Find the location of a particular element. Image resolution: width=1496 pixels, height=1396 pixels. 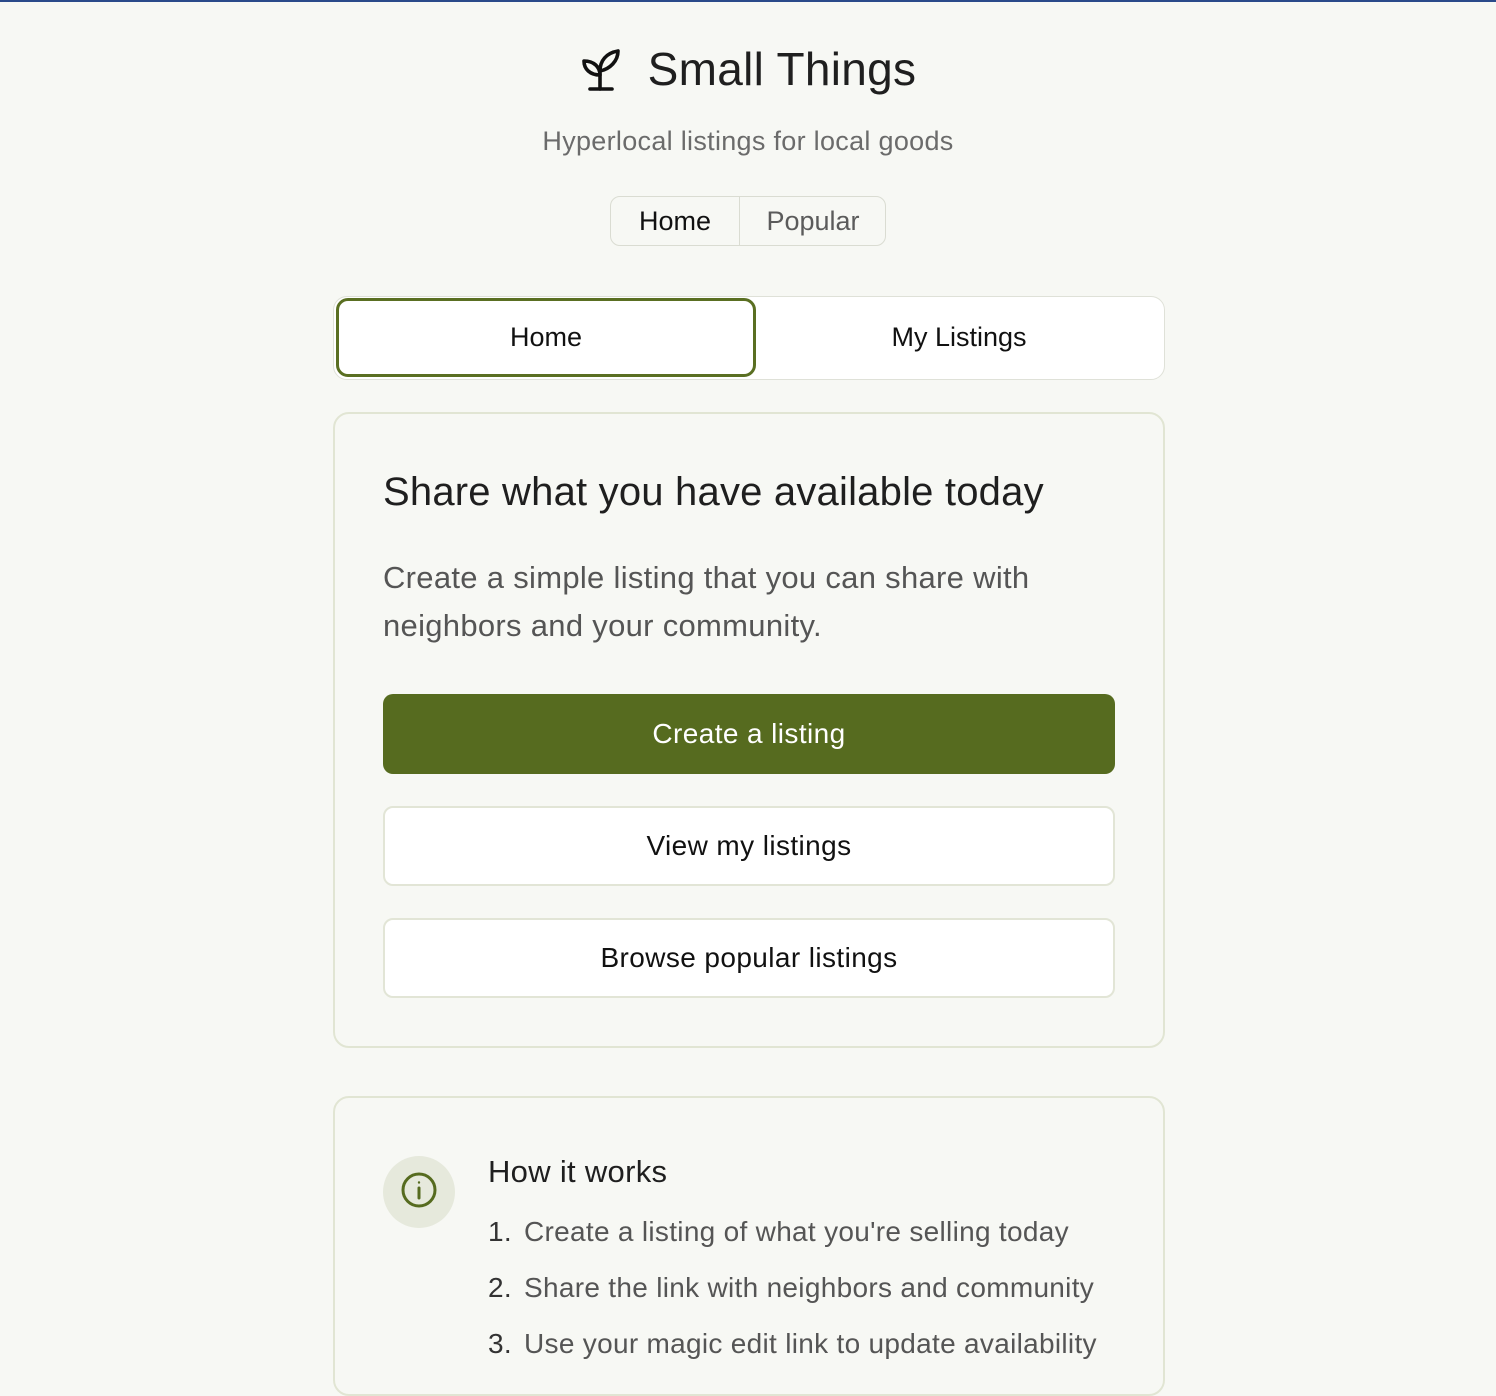

app-subtitle: Hyperlocal listings for local goods is located at coordinates (748, 141).